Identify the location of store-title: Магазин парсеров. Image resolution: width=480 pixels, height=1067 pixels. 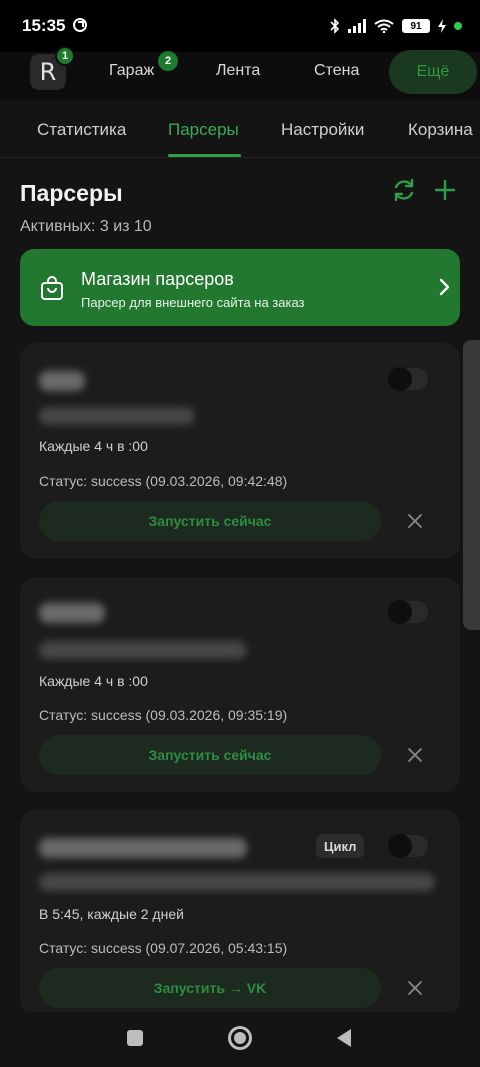
(157, 279).